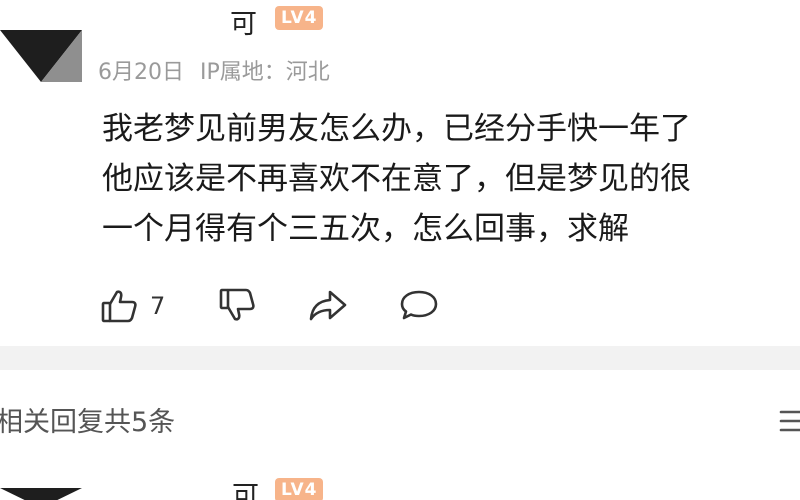  I want to click on share-icon, so click(328, 305).